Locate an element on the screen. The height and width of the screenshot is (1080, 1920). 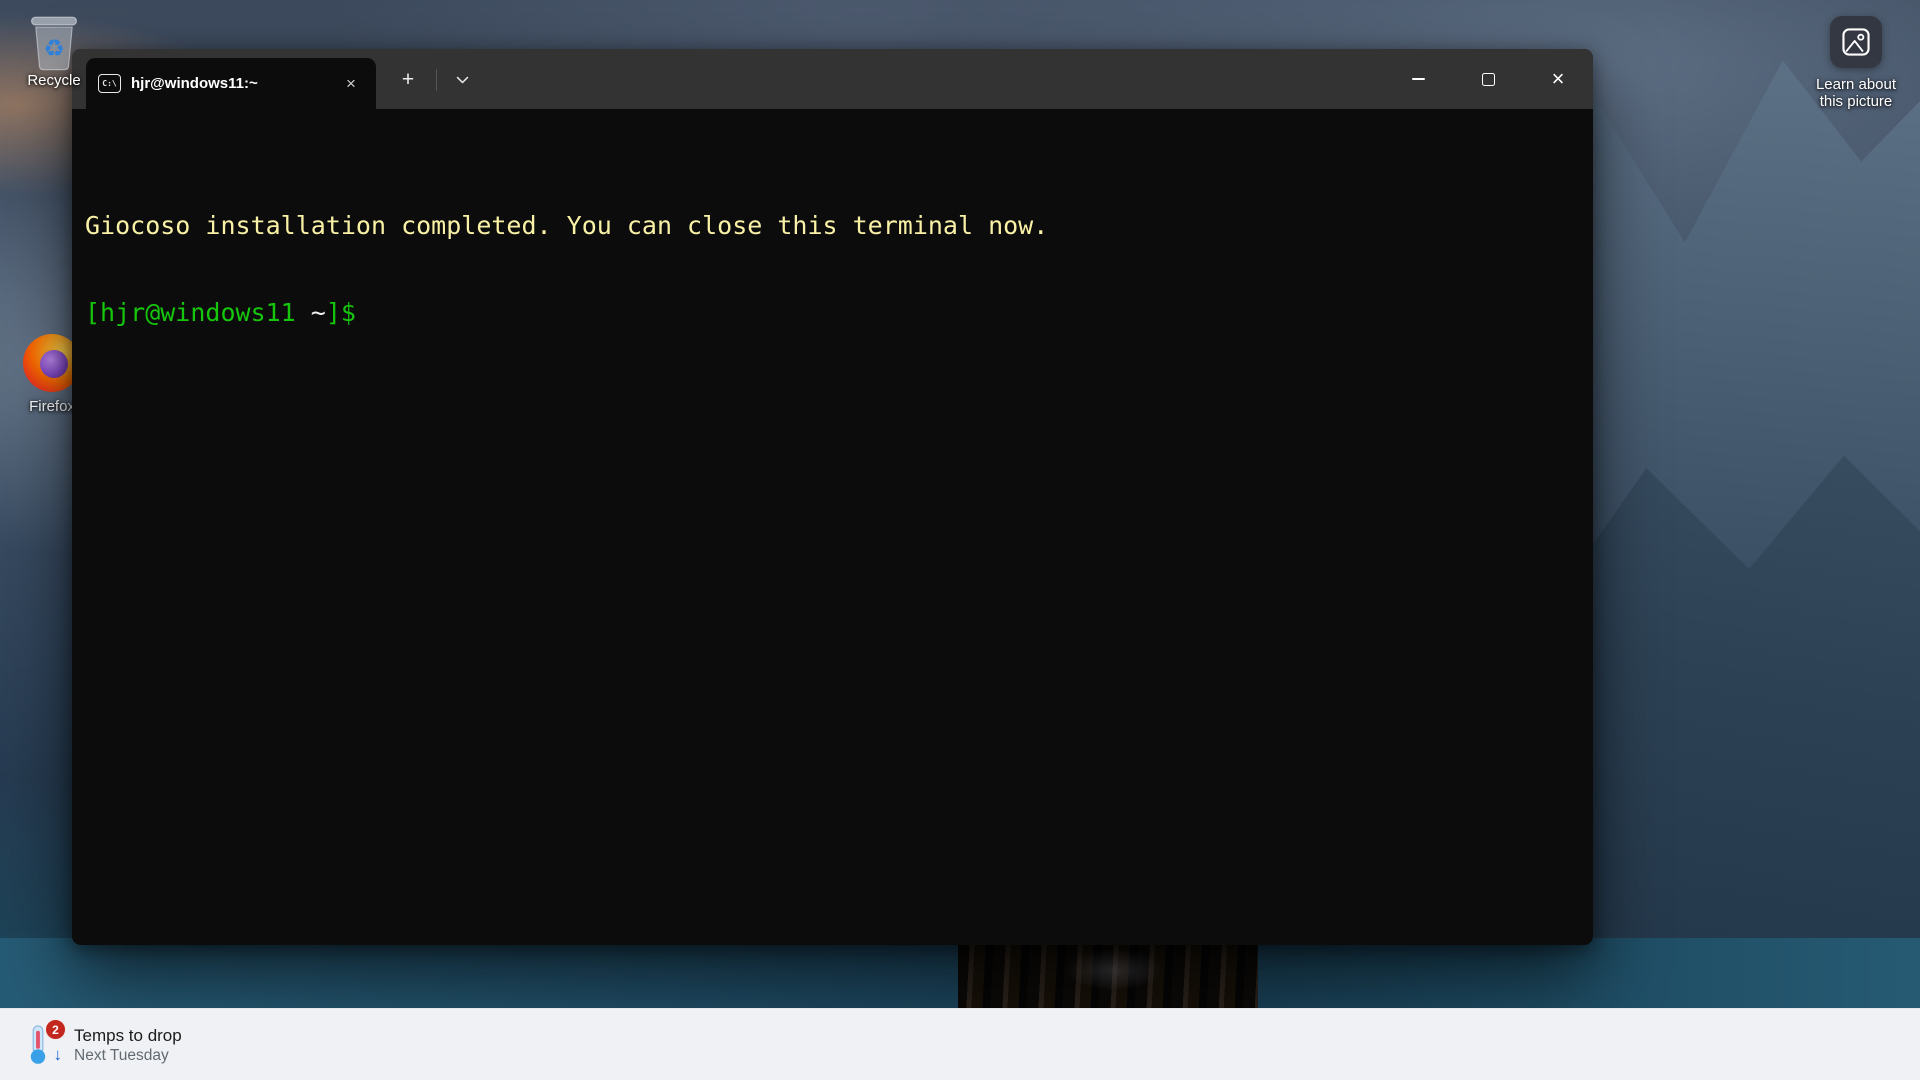
prompt-user-host: [hjr@windows11 is located at coordinates (198, 312).